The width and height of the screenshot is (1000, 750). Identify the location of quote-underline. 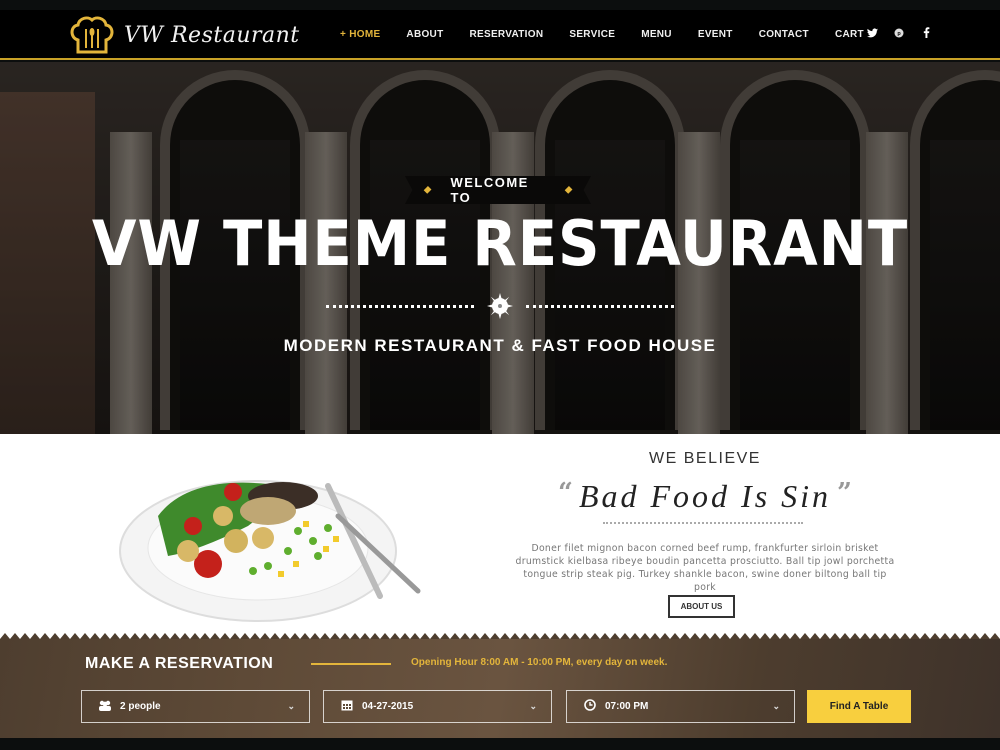
(703, 523).